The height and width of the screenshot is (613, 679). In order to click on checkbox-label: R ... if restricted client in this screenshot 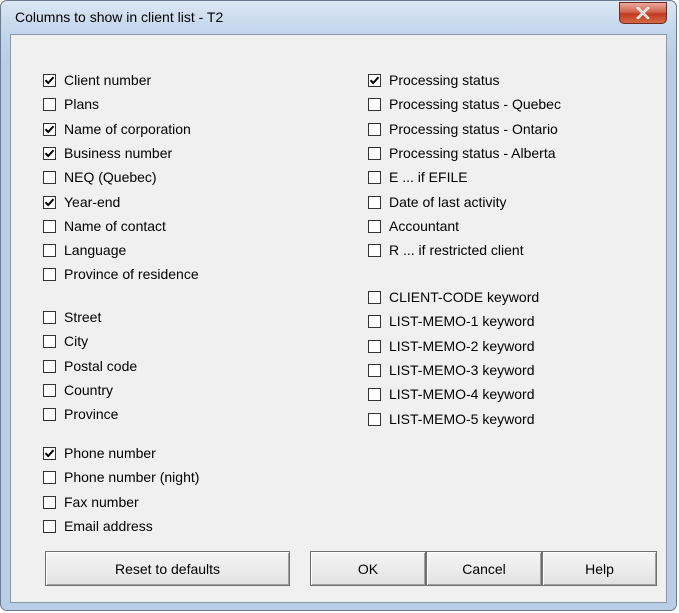, I will do `click(456, 250)`.